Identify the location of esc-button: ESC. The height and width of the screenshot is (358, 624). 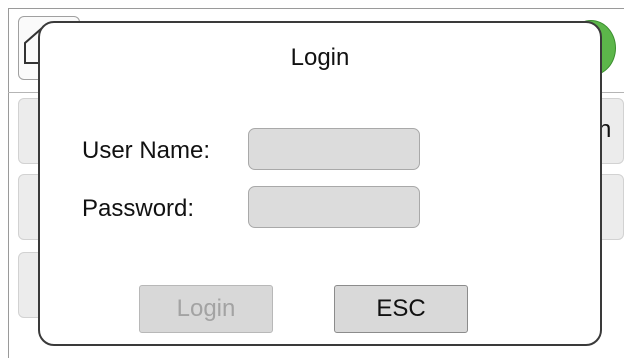
(401, 309).